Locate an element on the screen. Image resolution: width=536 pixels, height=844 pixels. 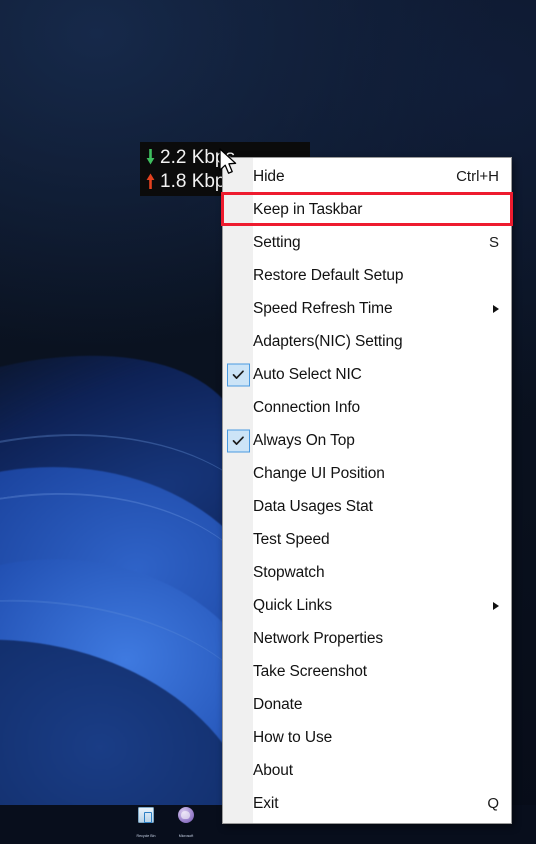
menu-item-exit: Exit Q is located at coordinates (367, 803).